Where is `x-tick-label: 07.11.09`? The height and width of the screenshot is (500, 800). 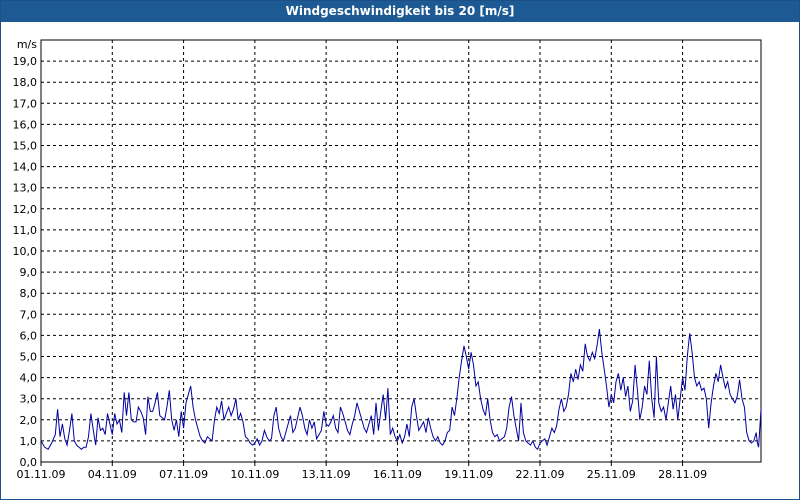
x-tick-label: 07.11.09 is located at coordinates (183, 474).